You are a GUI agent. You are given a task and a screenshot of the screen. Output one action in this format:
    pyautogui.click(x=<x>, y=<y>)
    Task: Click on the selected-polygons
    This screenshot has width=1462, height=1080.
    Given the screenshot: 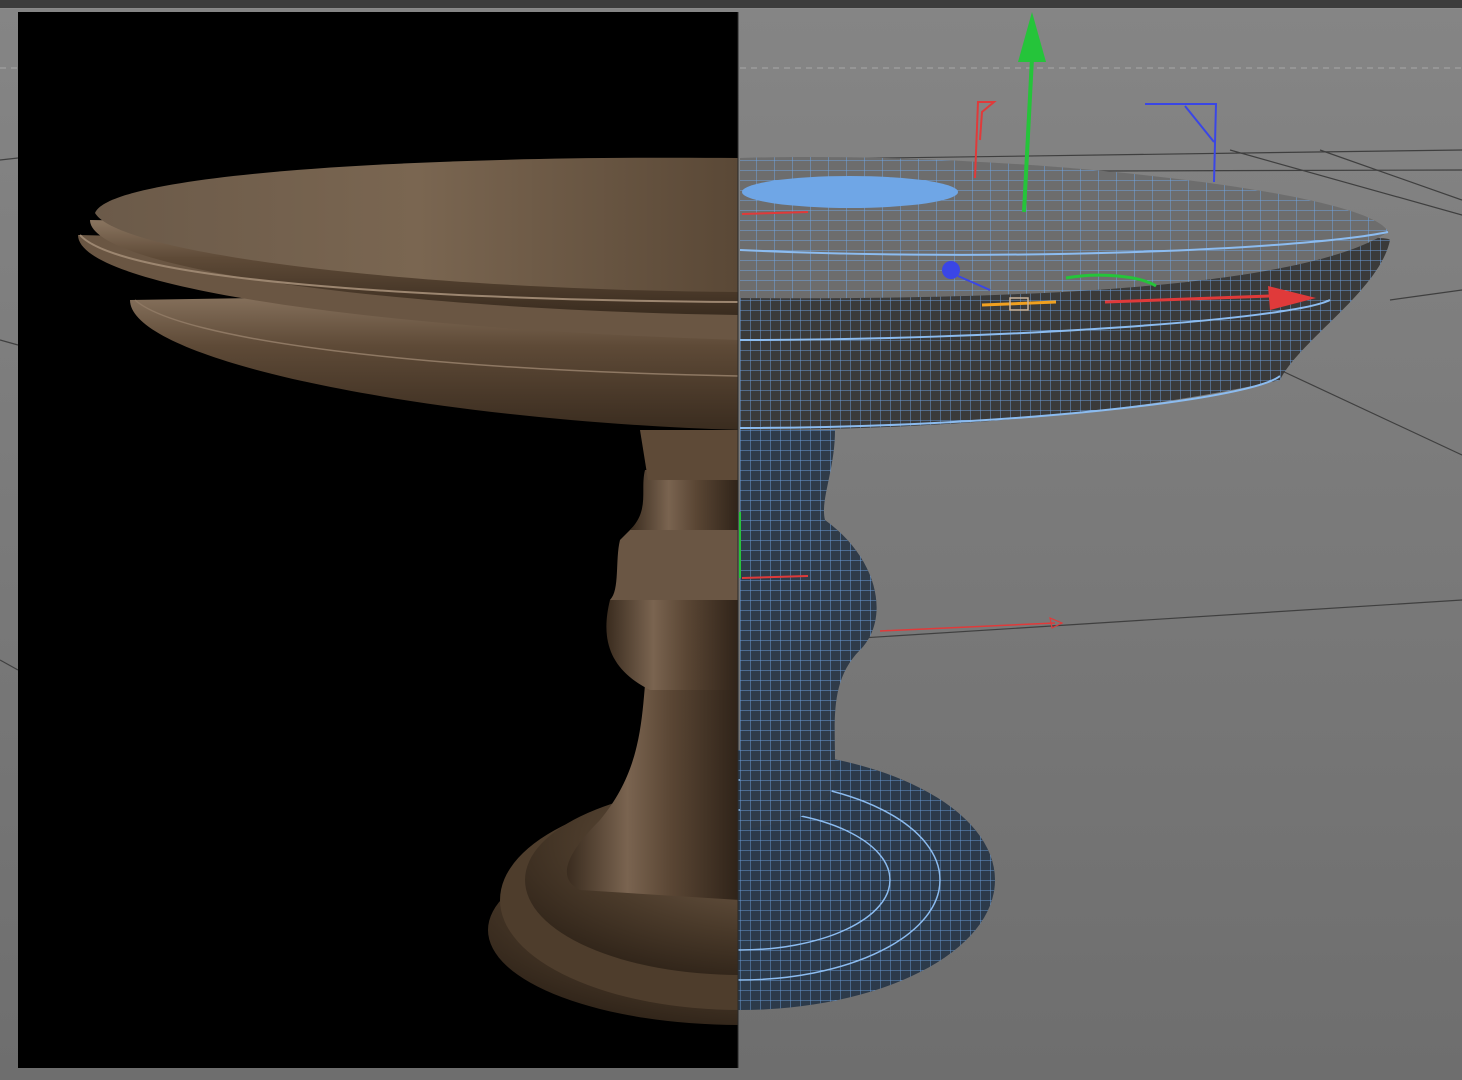 What is the action you would take?
    pyautogui.click(x=850, y=192)
    